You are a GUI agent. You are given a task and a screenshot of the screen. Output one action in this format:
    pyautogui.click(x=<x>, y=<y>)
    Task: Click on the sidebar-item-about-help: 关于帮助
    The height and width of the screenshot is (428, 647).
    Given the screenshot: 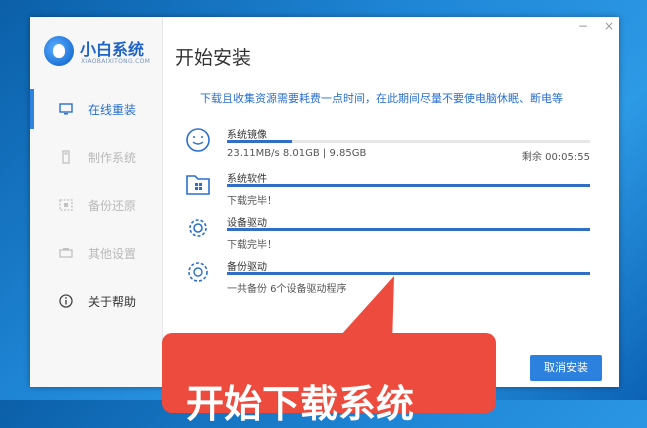 What is the action you would take?
    pyautogui.click(x=96, y=303)
    